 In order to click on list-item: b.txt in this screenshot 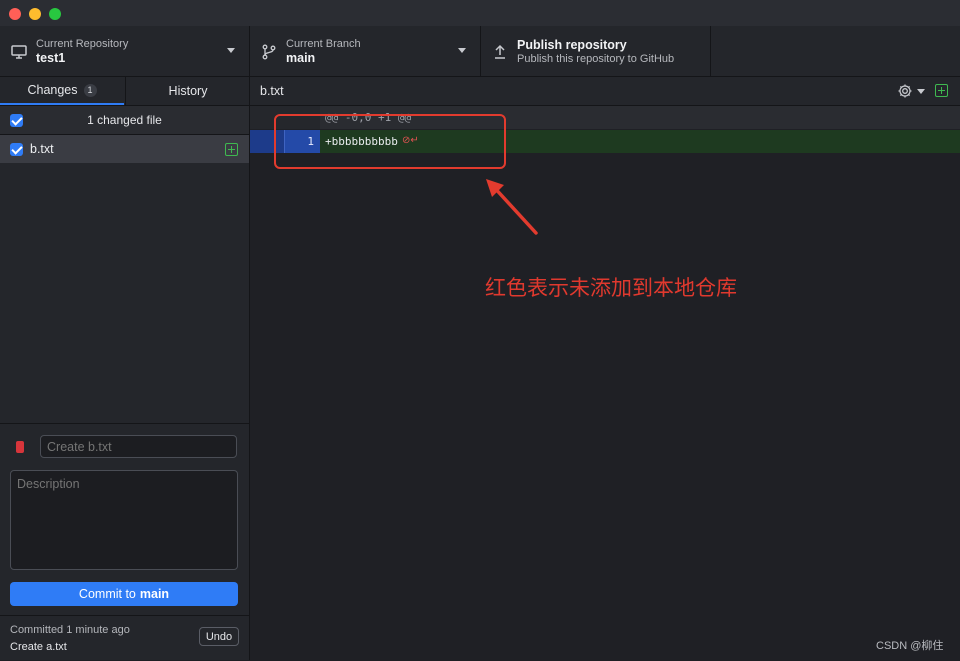, I will do `click(124, 149)`.